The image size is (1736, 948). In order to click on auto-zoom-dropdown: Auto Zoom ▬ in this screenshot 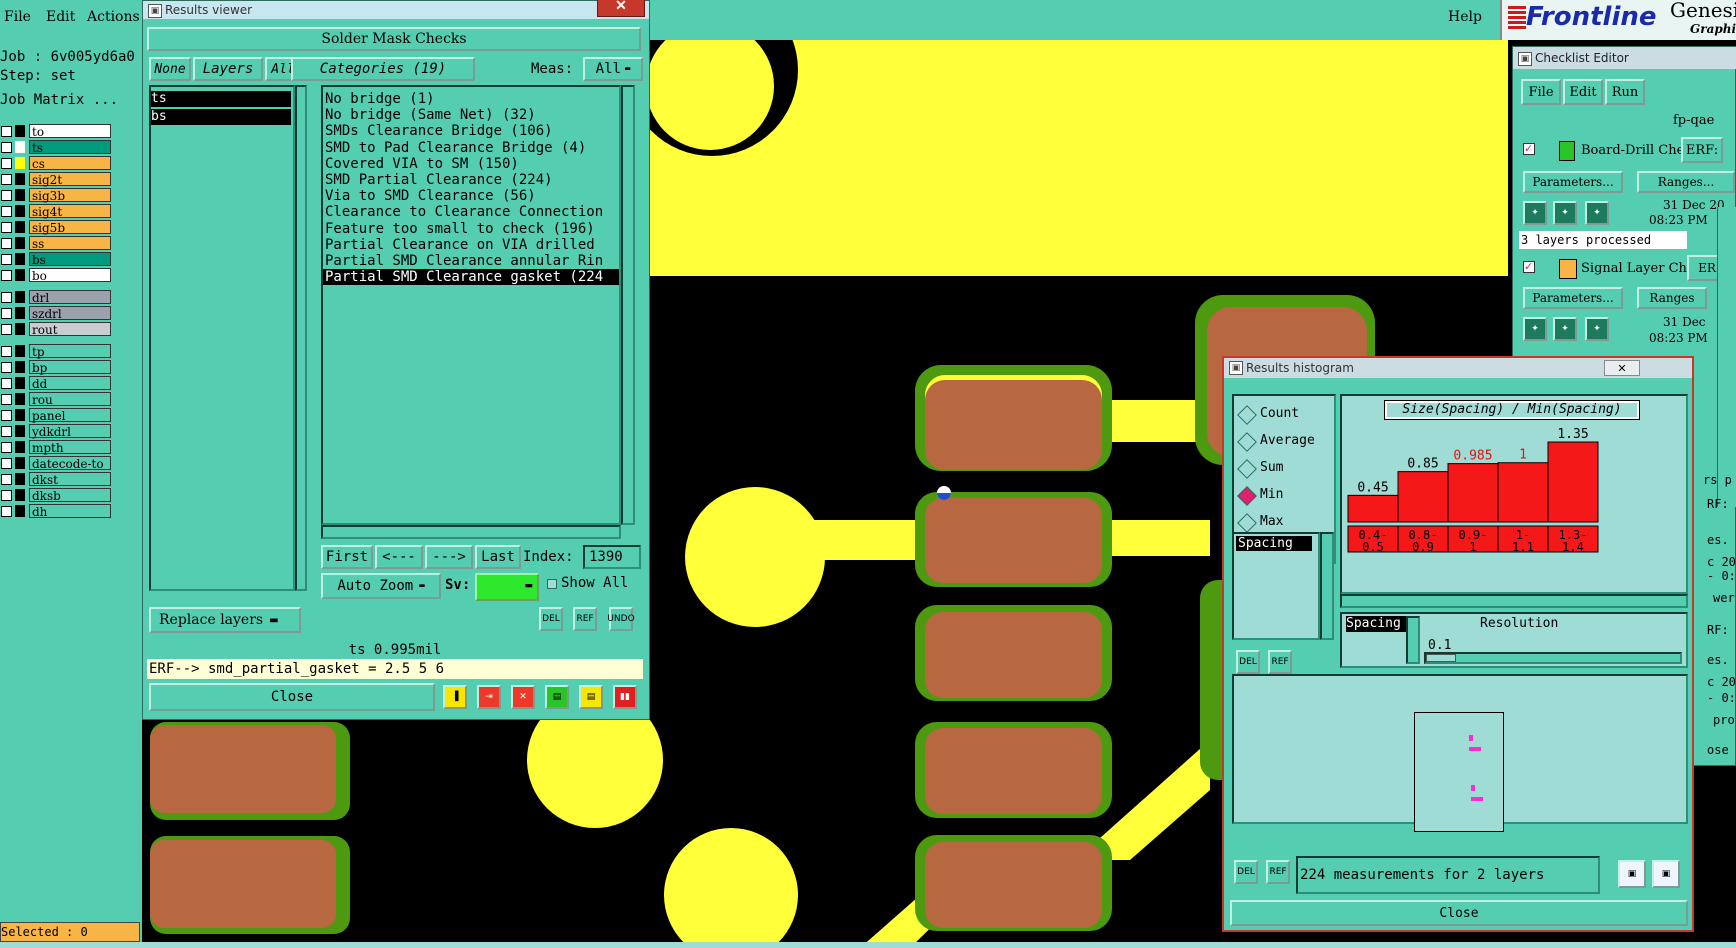, I will do `click(381, 586)`.